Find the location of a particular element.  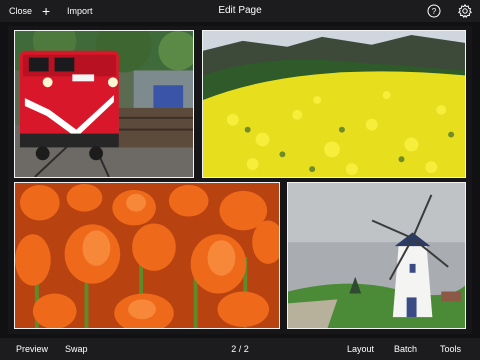

question-icon: ? is located at coordinates (434, 11).